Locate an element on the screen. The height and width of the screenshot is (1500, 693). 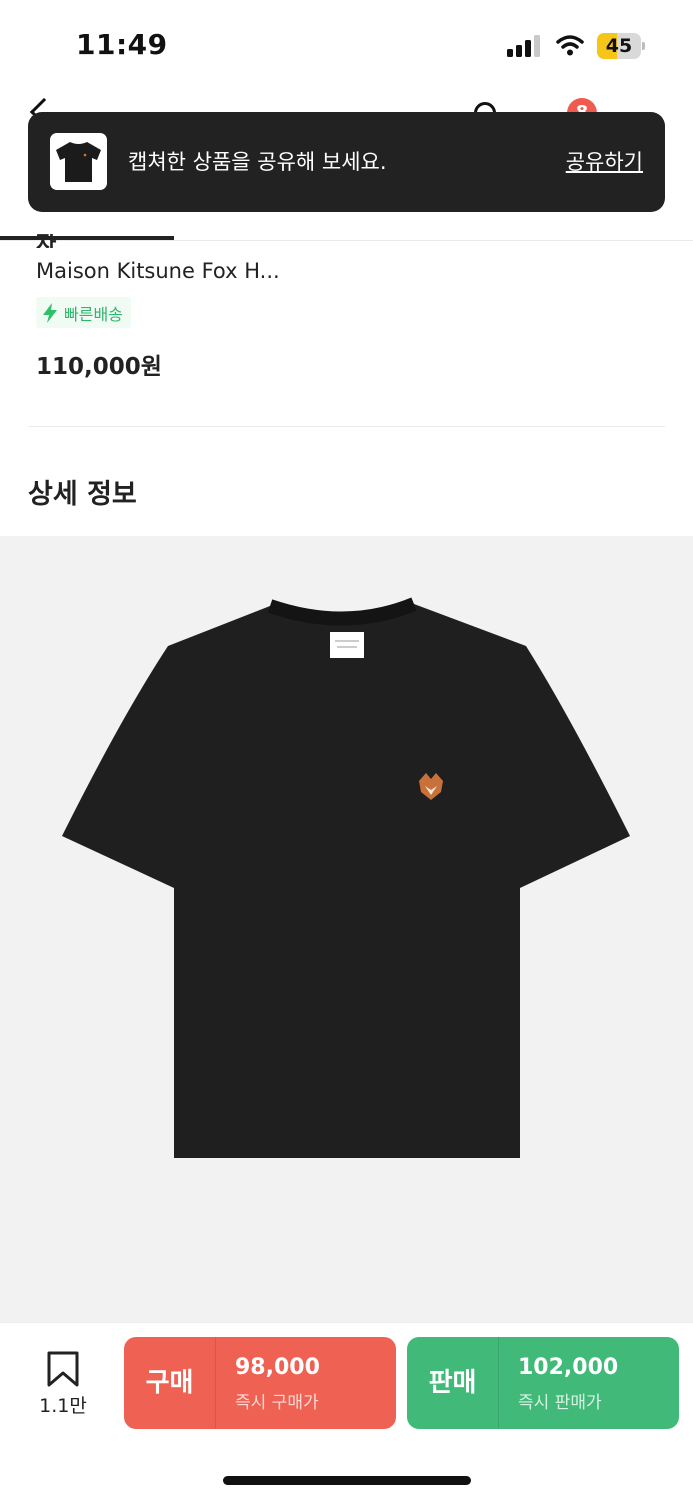
fast-delivery-label: 빠른배송 is located at coordinates (93, 314).